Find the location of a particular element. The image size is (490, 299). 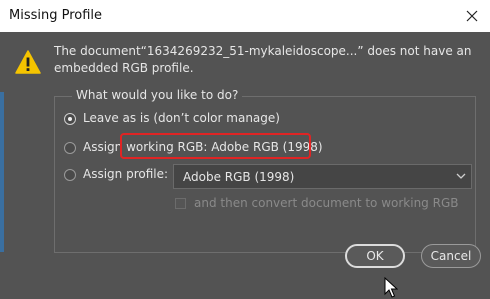

option-label-assign-profile: Assign profile: is located at coordinates (125, 174).